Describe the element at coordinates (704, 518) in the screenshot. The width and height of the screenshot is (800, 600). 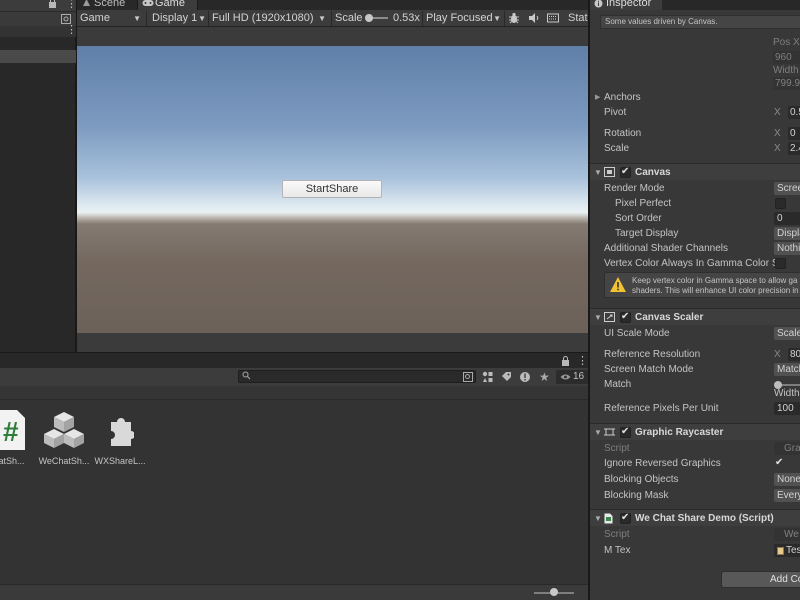
I see `wechat-demo-title: We Chat Share Demo (Script)` at that location.